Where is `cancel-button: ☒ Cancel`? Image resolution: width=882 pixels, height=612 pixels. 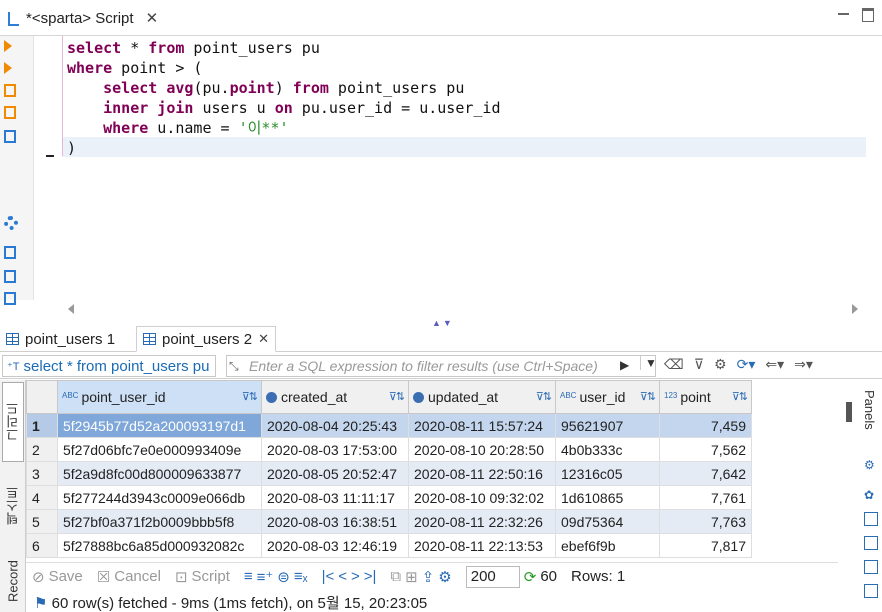
cancel-button: ☒ Cancel is located at coordinates (129, 577).